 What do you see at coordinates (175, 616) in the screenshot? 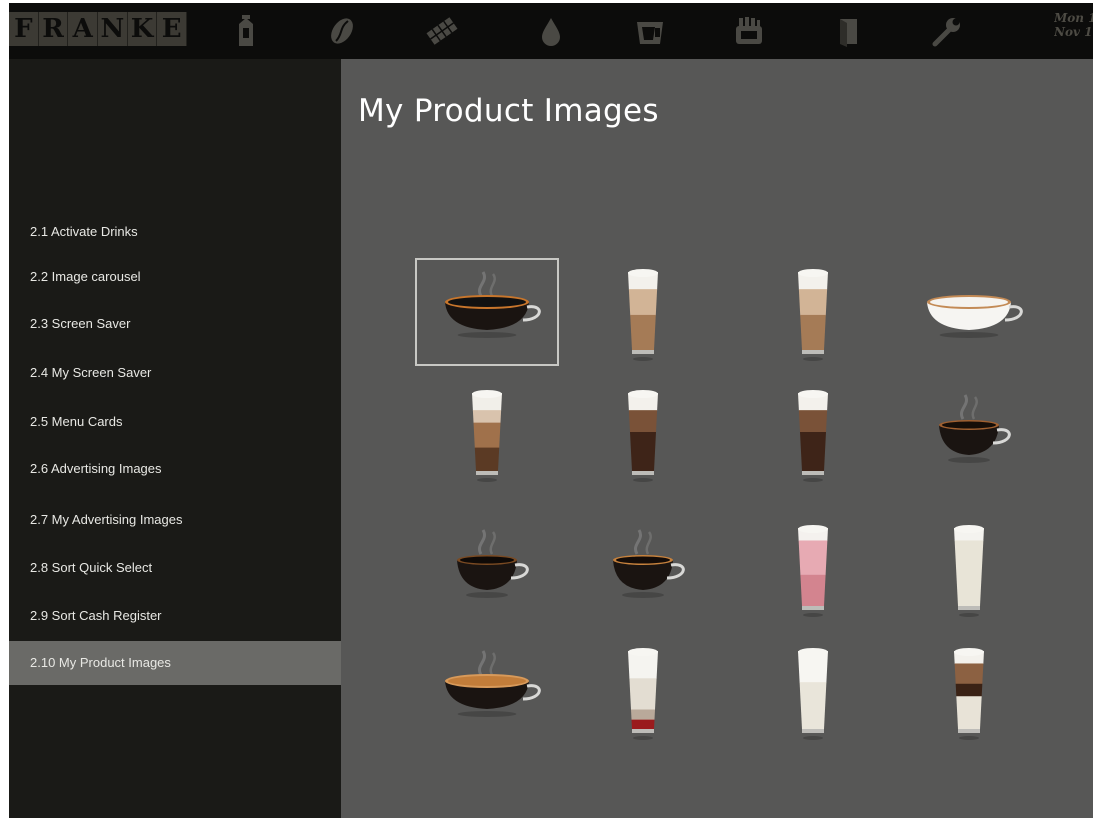
I see `sidebar-item-sort-cash-register: 2.9 Sort Cash Register` at bounding box center [175, 616].